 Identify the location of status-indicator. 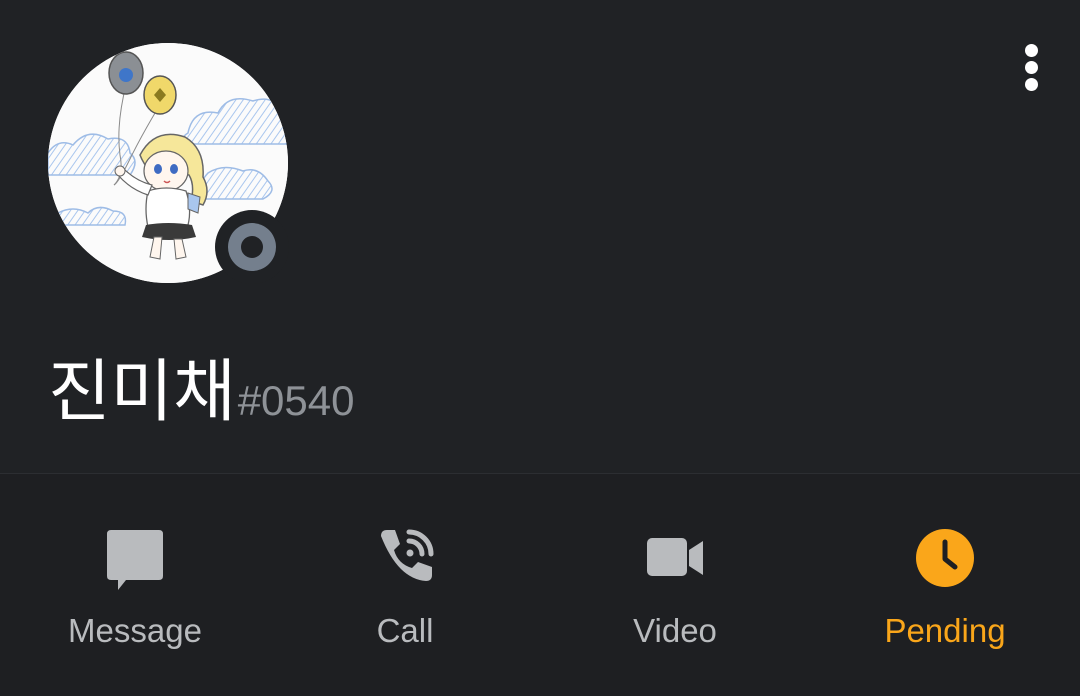
(252, 247).